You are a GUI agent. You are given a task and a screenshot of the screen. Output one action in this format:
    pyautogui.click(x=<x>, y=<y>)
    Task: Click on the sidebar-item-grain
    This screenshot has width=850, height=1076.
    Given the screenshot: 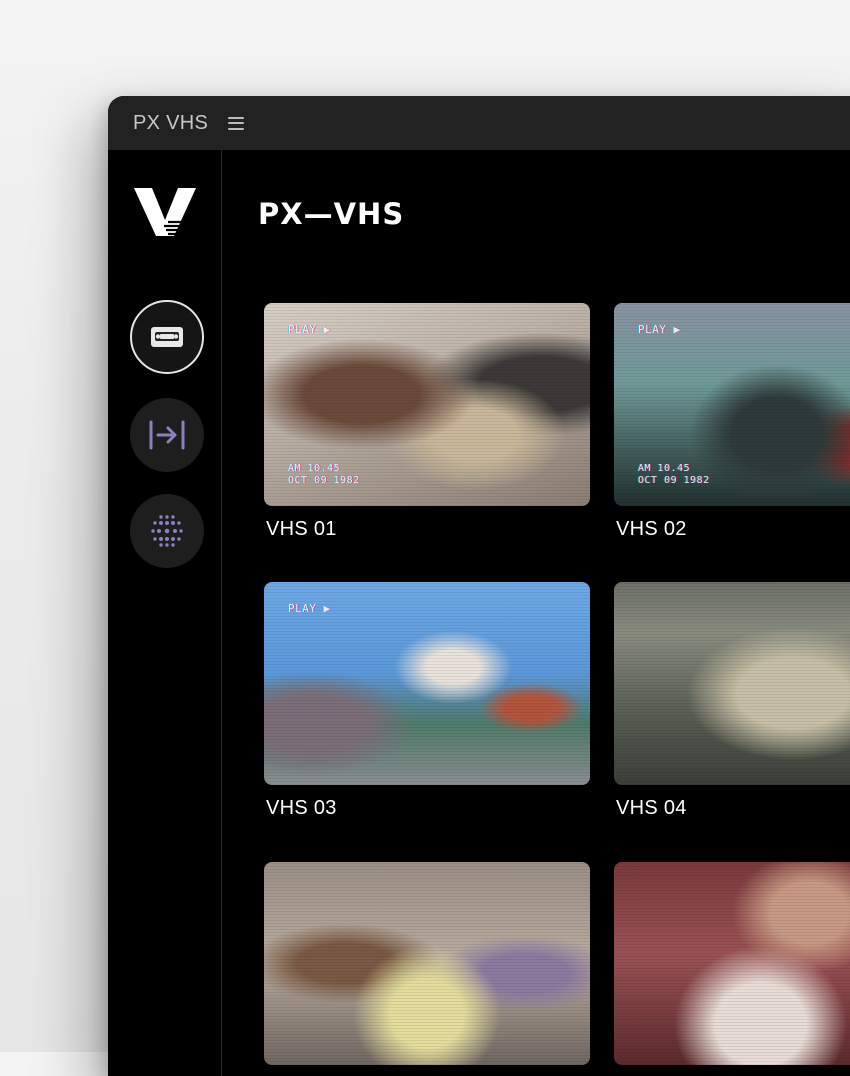 What is the action you would take?
    pyautogui.click(x=167, y=531)
    